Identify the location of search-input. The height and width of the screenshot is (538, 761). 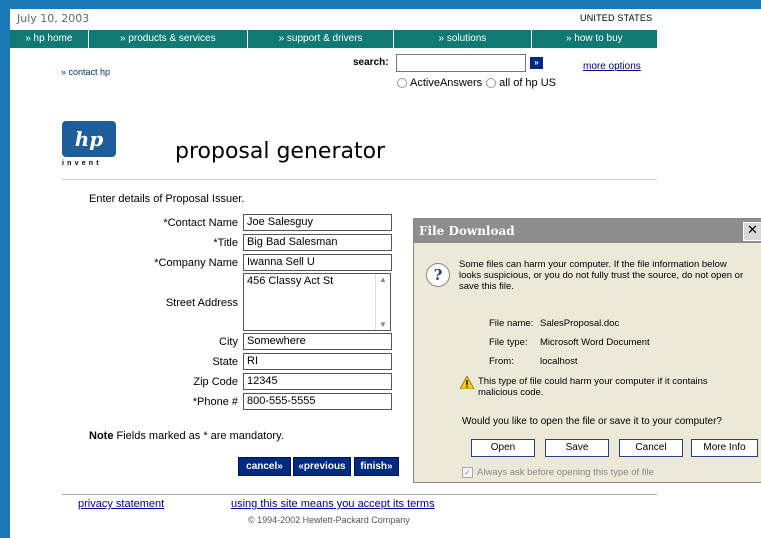
(461, 63).